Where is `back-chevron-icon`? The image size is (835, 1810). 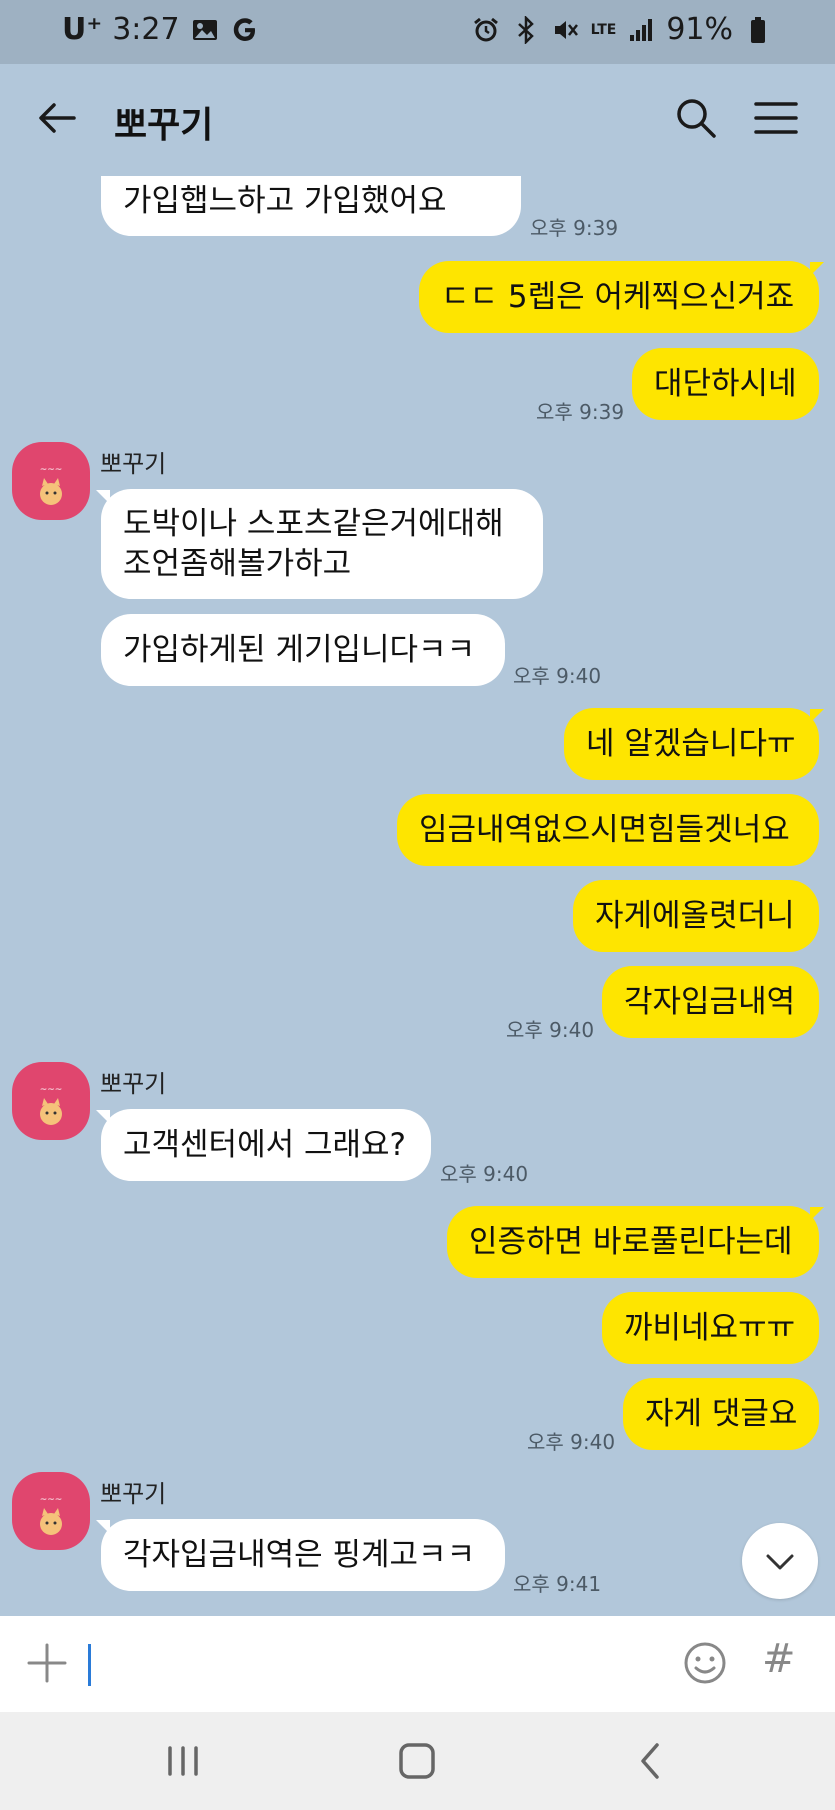
back-chevron-icon is located at coordinates (650, 1761).